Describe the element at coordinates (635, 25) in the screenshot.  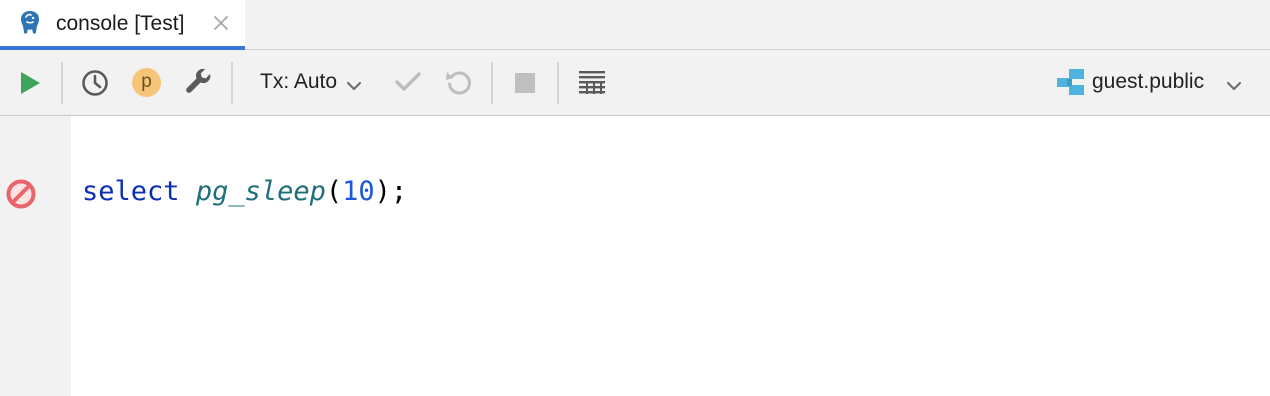
I see `tab-bar: console [Test]` at that location.